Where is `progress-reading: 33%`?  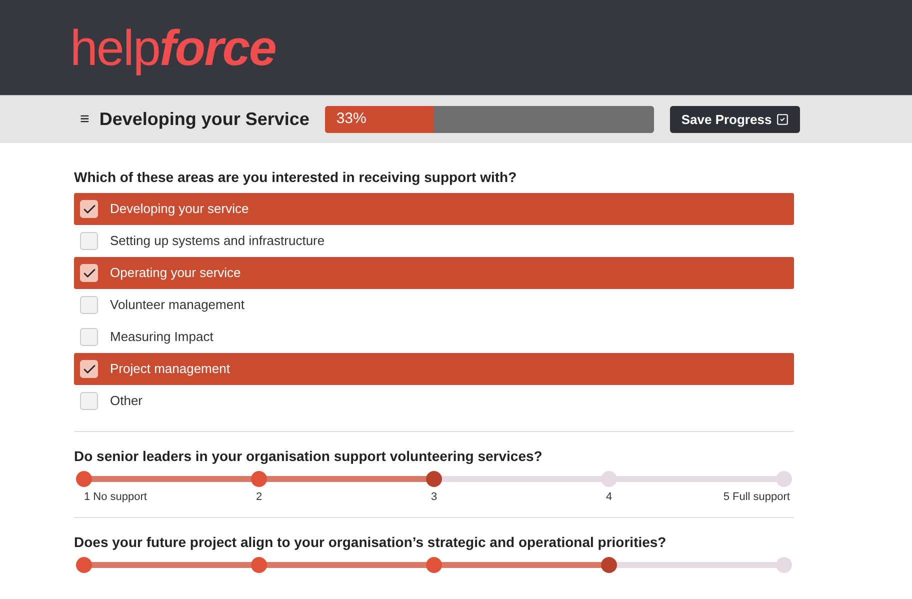
progress-reading: 33% is located at coordinates (351, 119).